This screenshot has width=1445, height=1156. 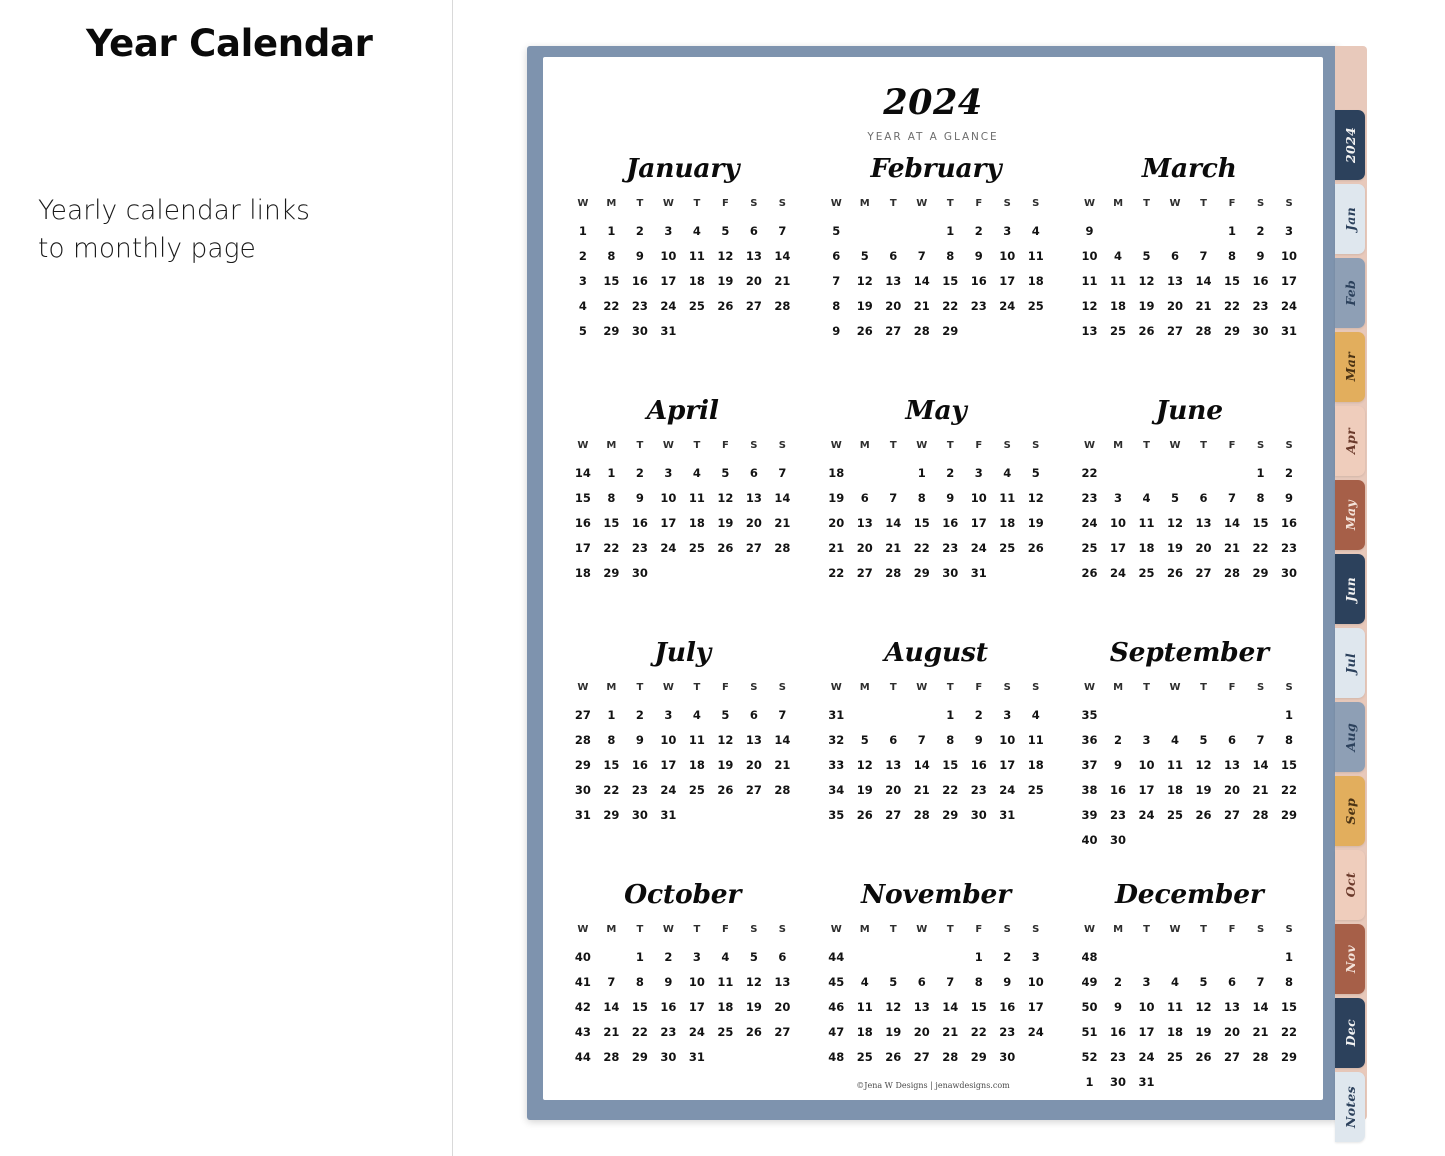 What do you see at coordinates (1350, 515) in the screenshot?
I see `side-tab-may: May` at bounding box center [1350, 515].